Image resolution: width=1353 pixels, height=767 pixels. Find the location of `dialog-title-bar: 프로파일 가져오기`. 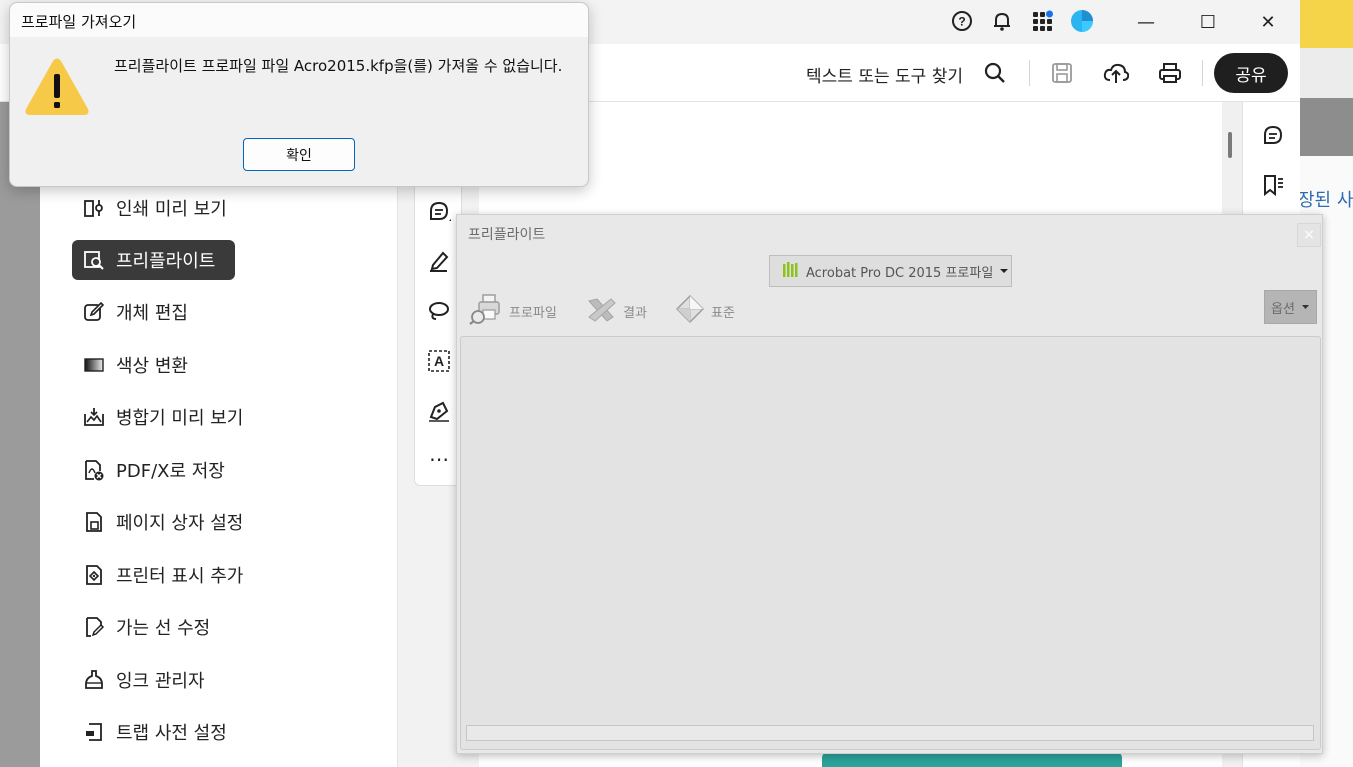

dialog-title-bar: 프로파일 가져오기 is located at coordinates (299, 20).